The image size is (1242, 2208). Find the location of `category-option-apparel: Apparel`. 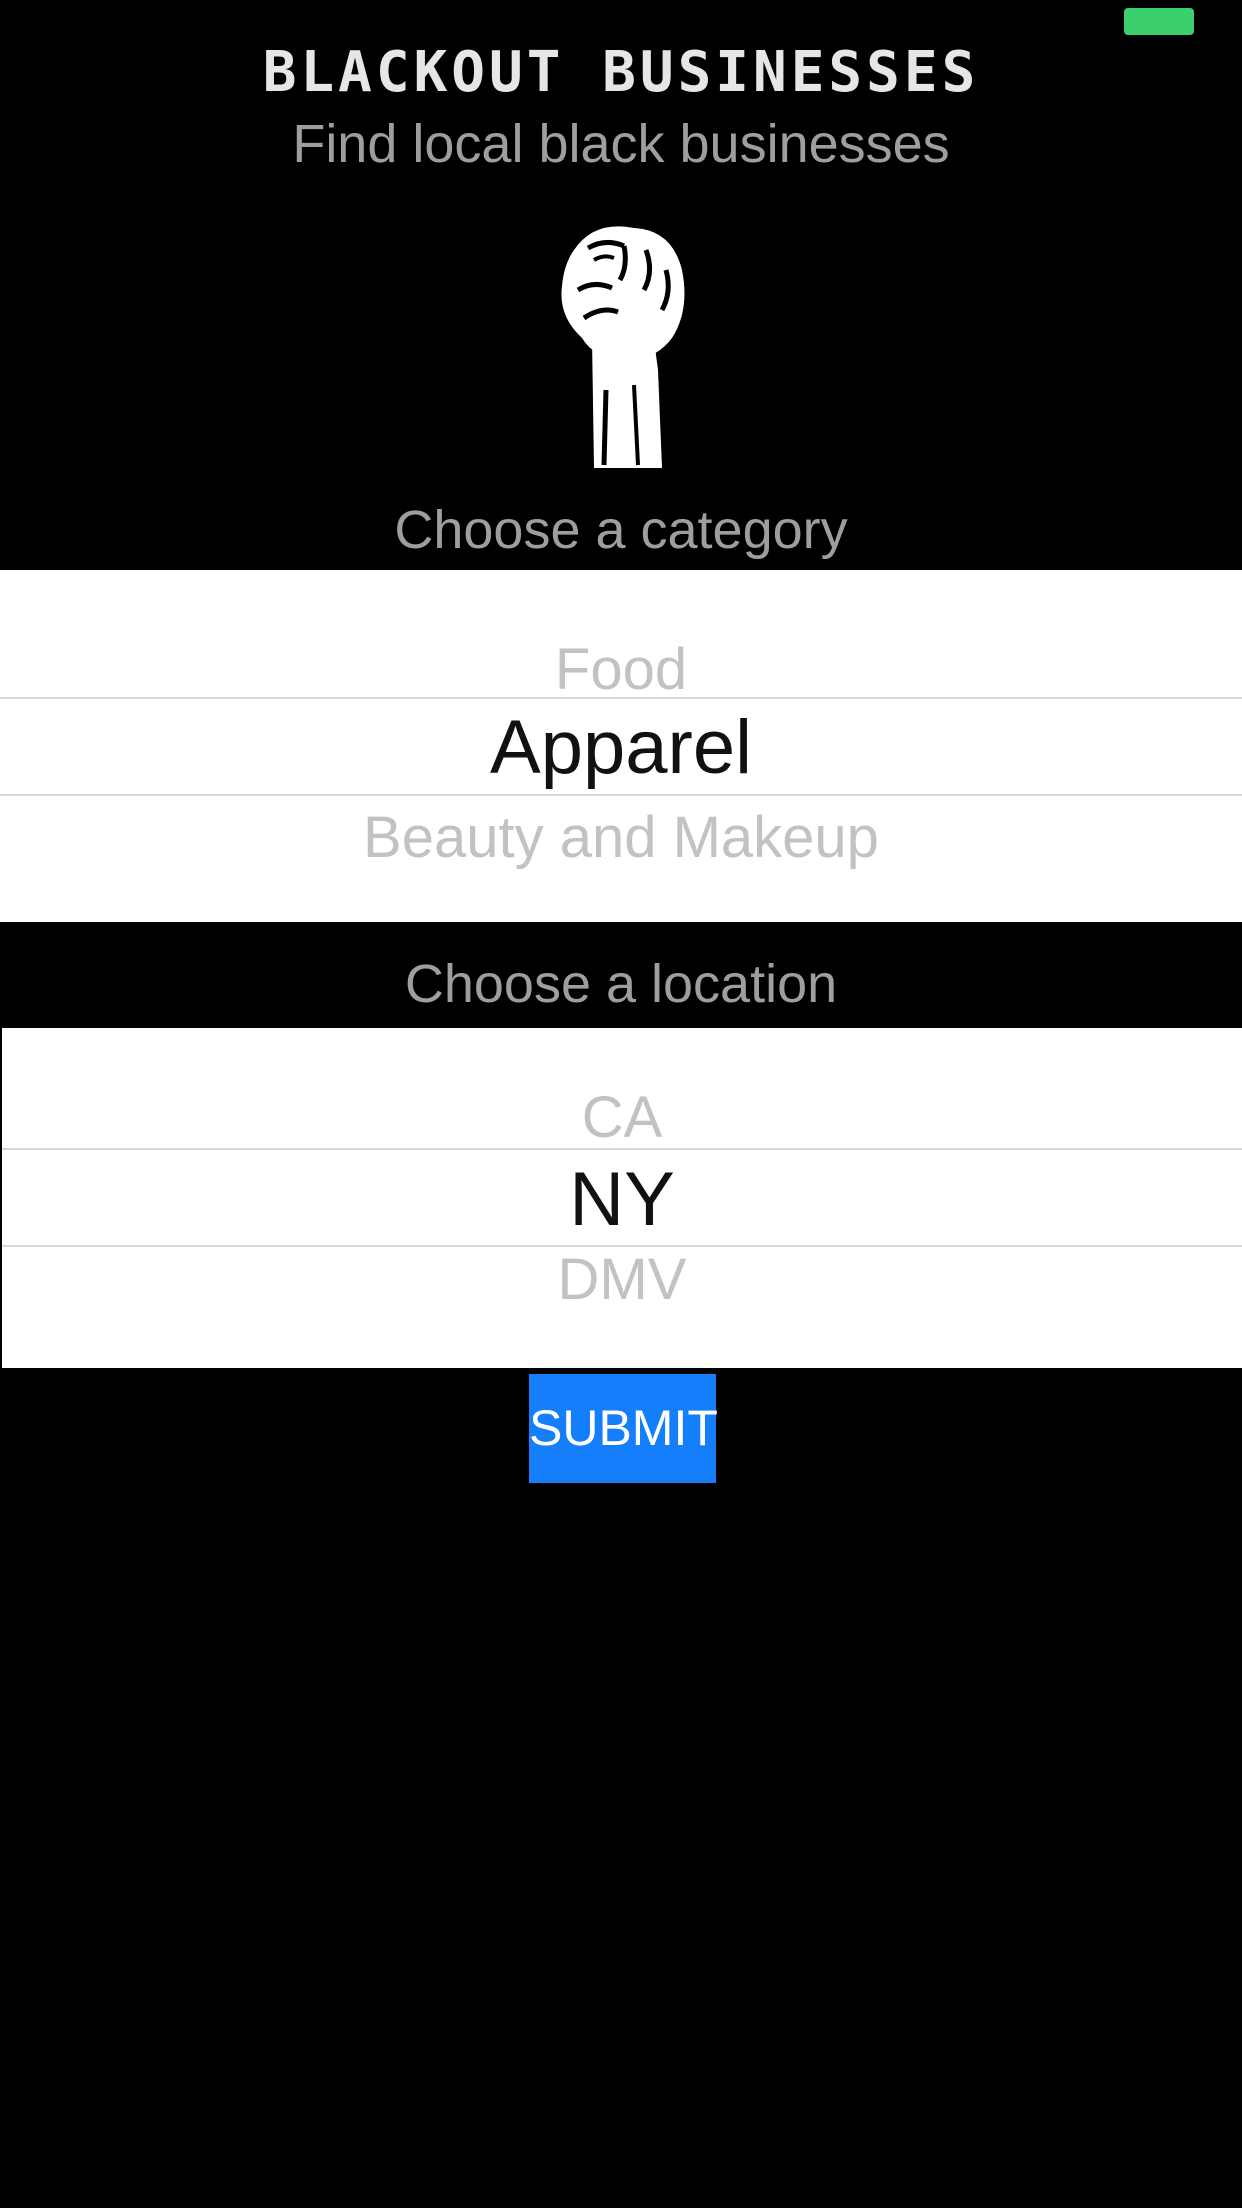

category-option-apparel: Apparel is located at coordinates (621, 748).